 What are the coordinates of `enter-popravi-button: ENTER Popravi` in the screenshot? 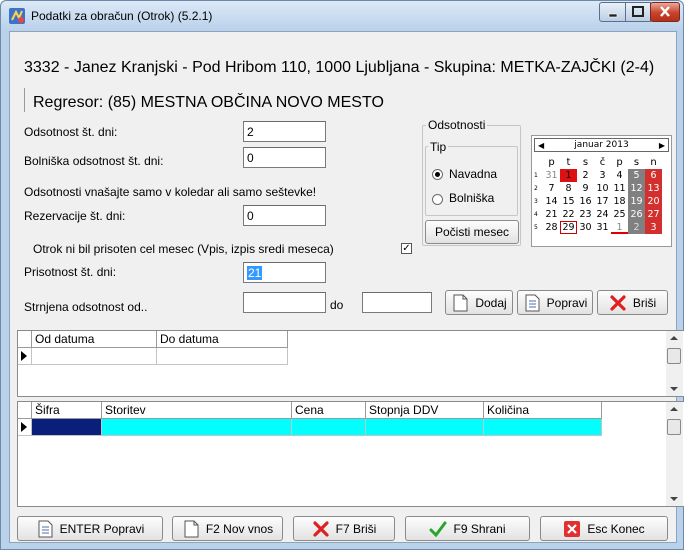 It's located at (90, 528).